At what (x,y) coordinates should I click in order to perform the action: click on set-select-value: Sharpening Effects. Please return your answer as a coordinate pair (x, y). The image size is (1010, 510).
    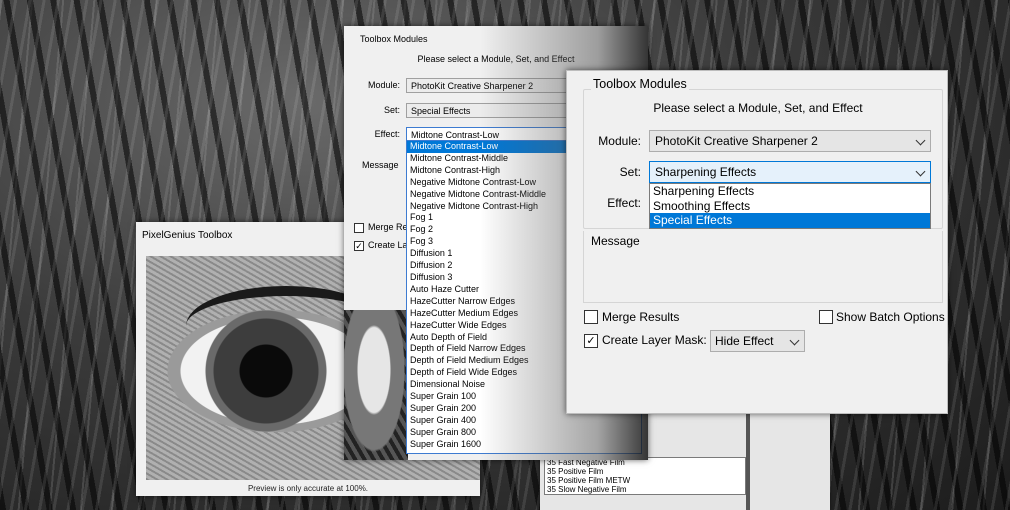
    Looking at the image, I should click on (706, 172).